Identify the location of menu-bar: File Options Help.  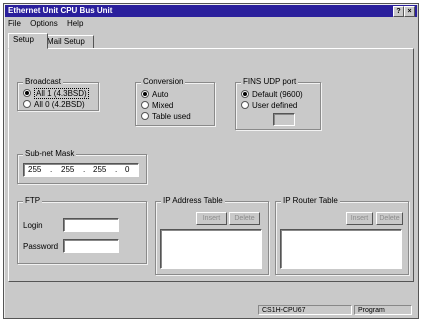
(49, 24).